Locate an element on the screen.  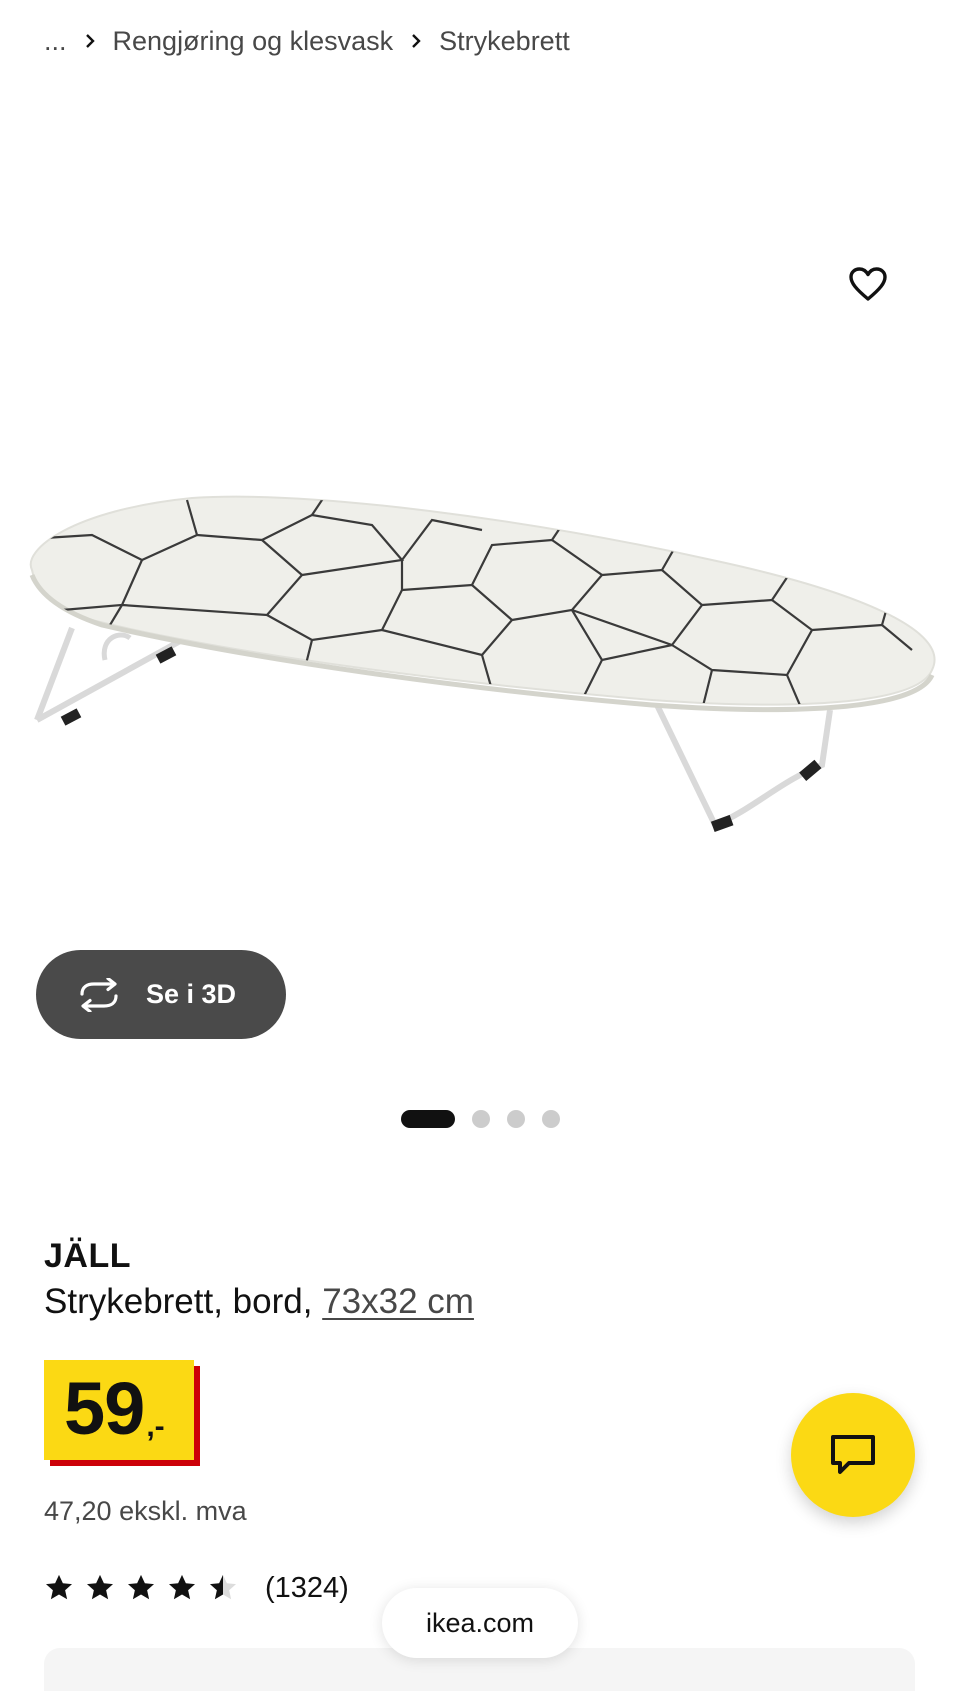
product-rating: (1324) is located at coordinates (196, 1588).